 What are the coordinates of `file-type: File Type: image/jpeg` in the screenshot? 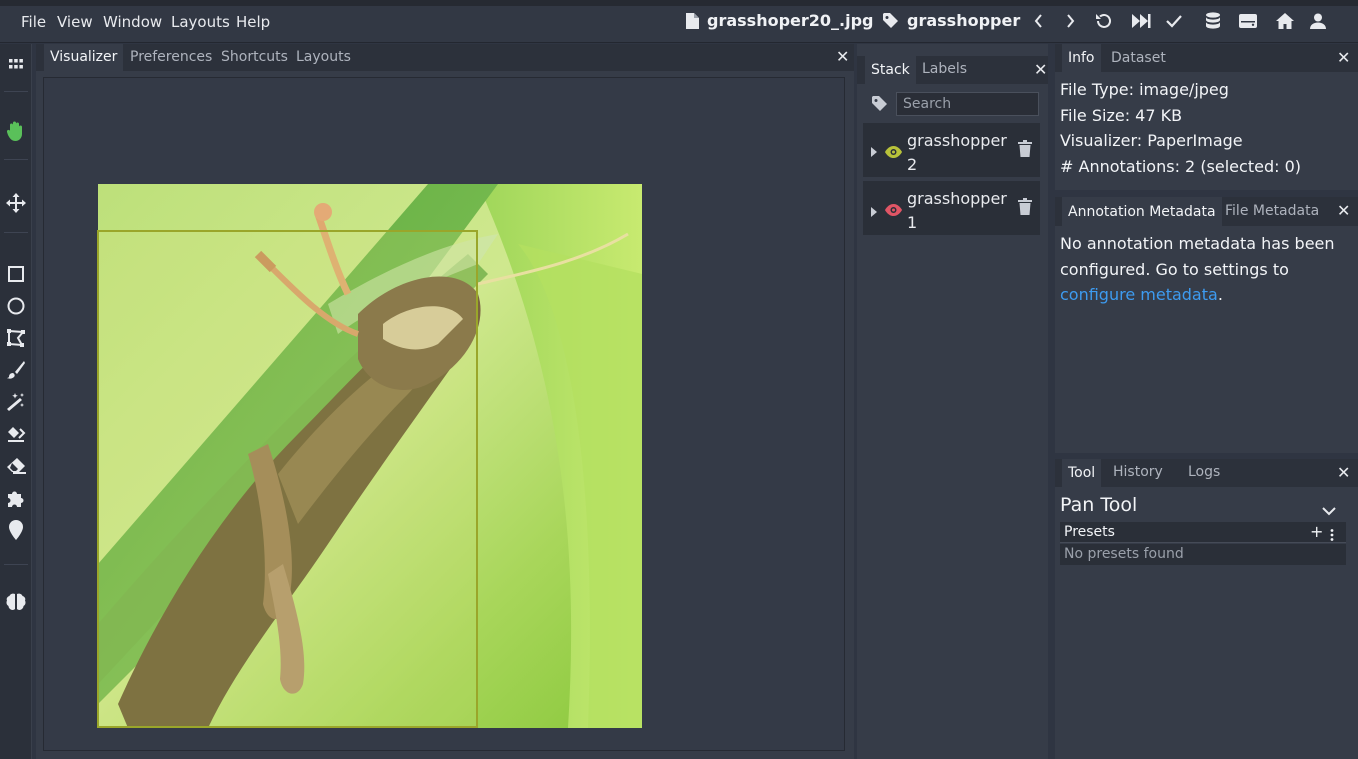 It's located at (1144, 89).